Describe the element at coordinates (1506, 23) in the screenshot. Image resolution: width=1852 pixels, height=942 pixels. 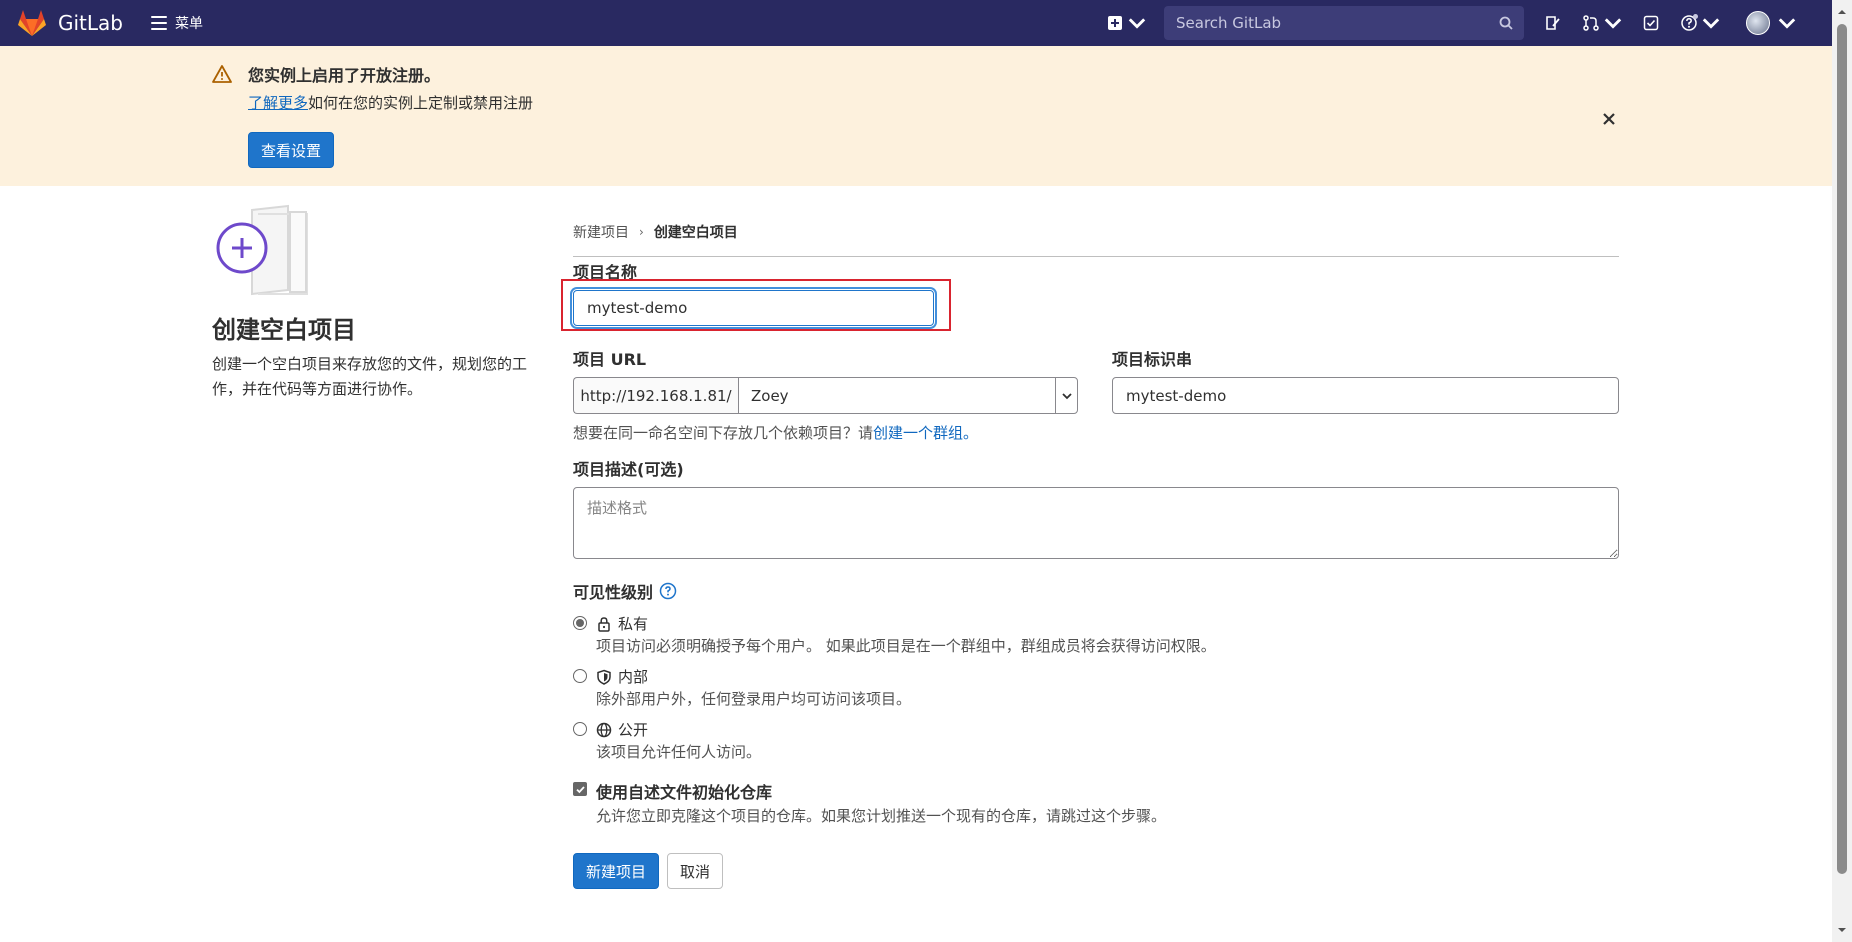
I see `search-icon` at that location.